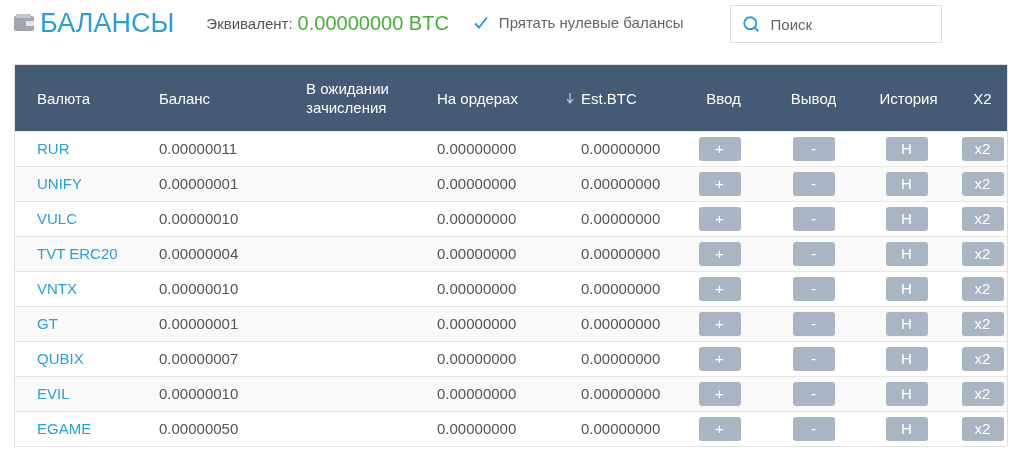 The height and width of the screenshot is (460, 1024). I want to click on balance-cell: 0.00000007, so click(199, 358).